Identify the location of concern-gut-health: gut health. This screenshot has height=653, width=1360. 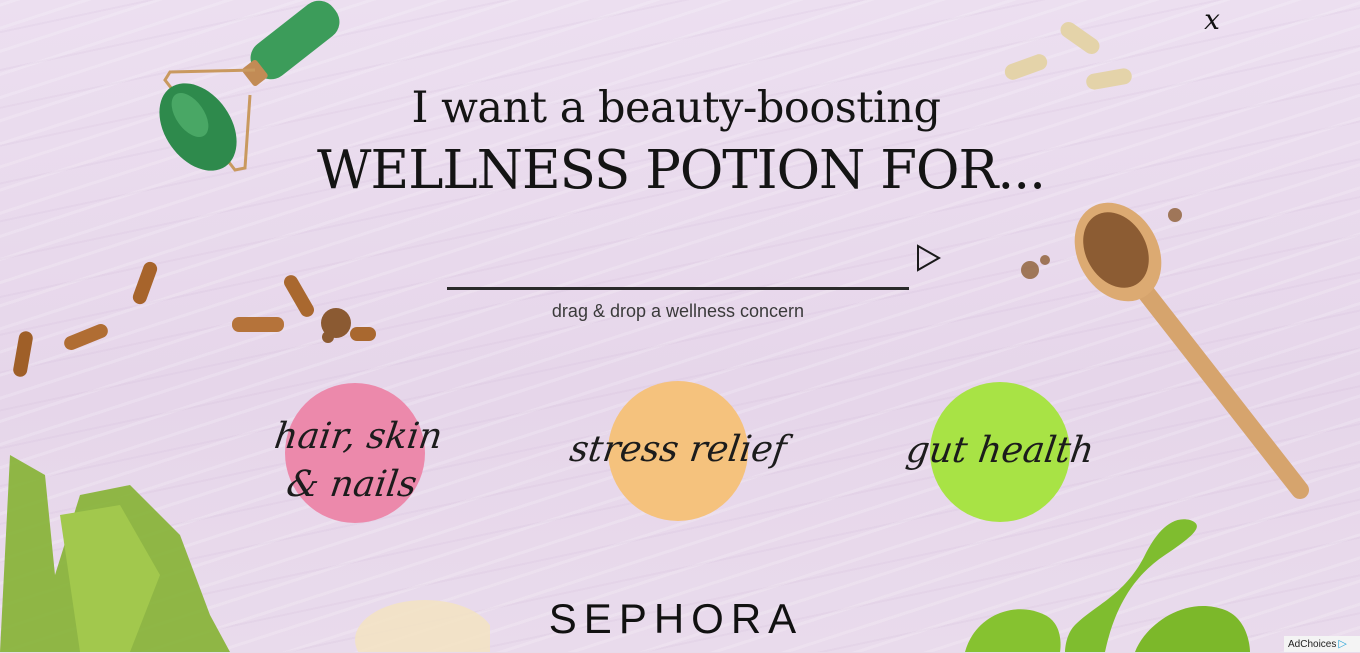
(1000, 452).